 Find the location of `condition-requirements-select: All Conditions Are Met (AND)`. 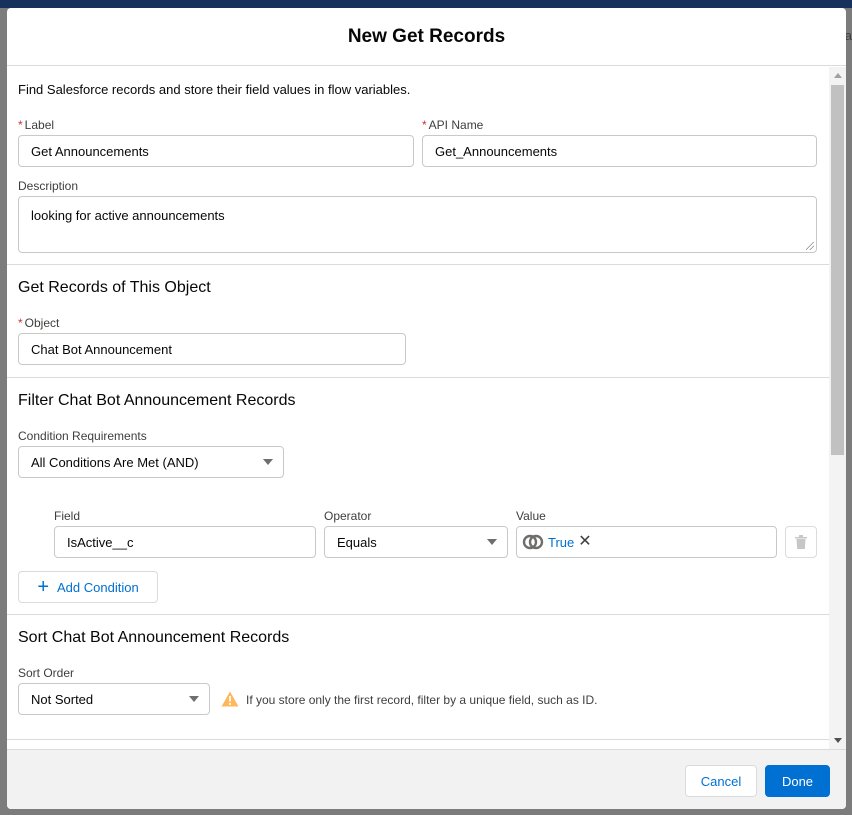

condition-requirements-select: All Conditions Are Met (AND) is located at coordinates (151, 462).